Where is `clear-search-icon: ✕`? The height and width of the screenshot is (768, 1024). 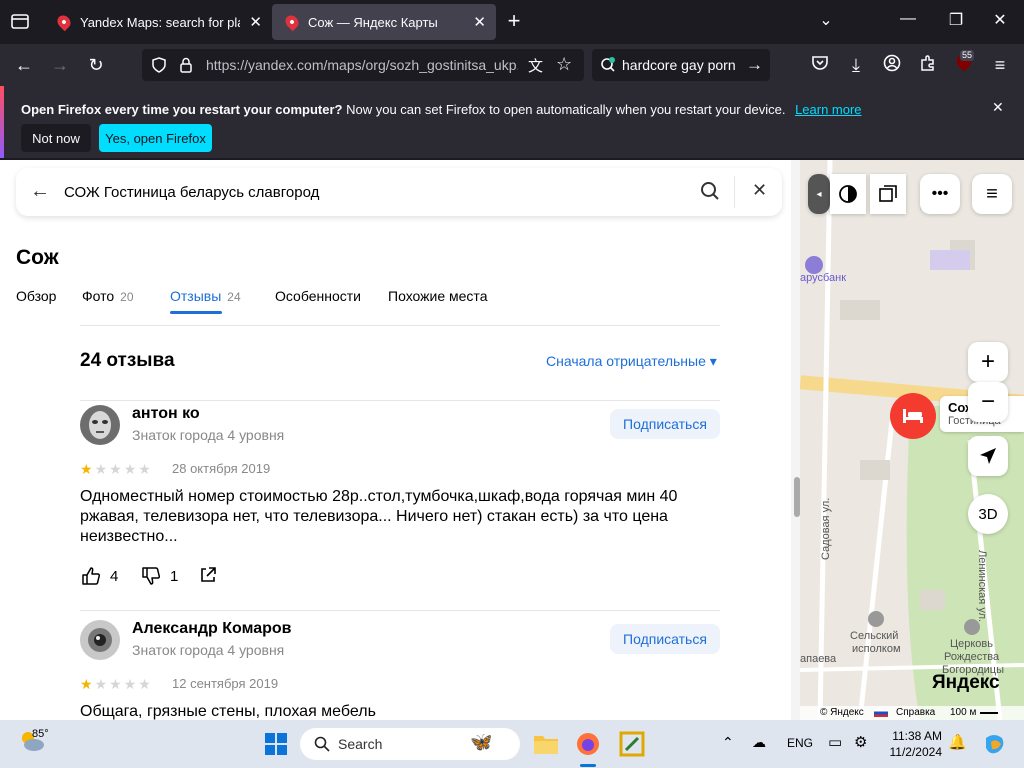
clear-search-icon: ✕ is located at coordinates (759, 190).